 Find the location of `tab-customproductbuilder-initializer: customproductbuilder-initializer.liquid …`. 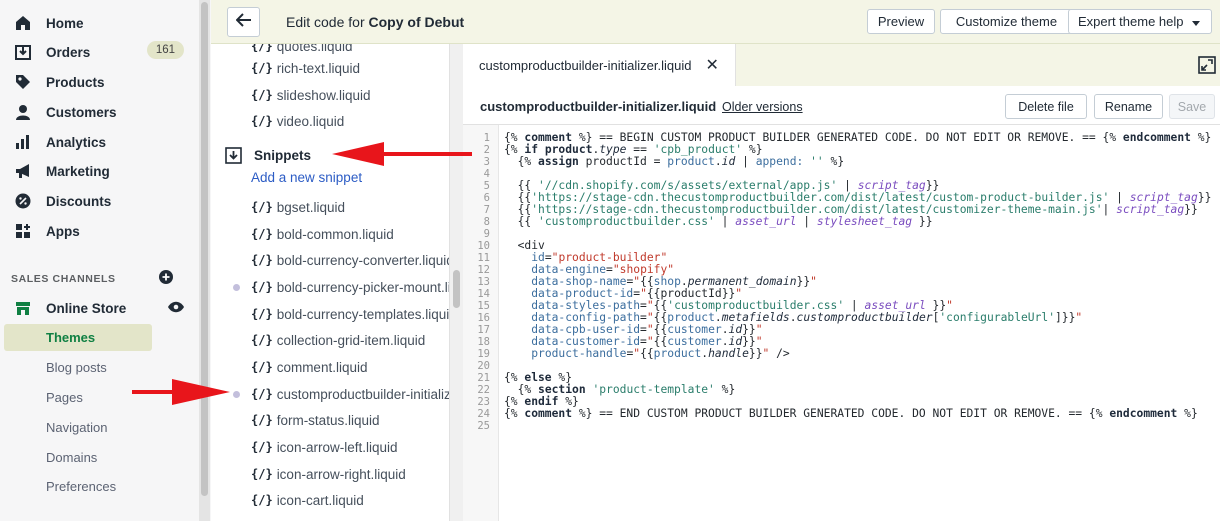

tab-customproductbuilder-initializer: customproductbuilder-initializer.liquid … is located at coordinates (599, 65).